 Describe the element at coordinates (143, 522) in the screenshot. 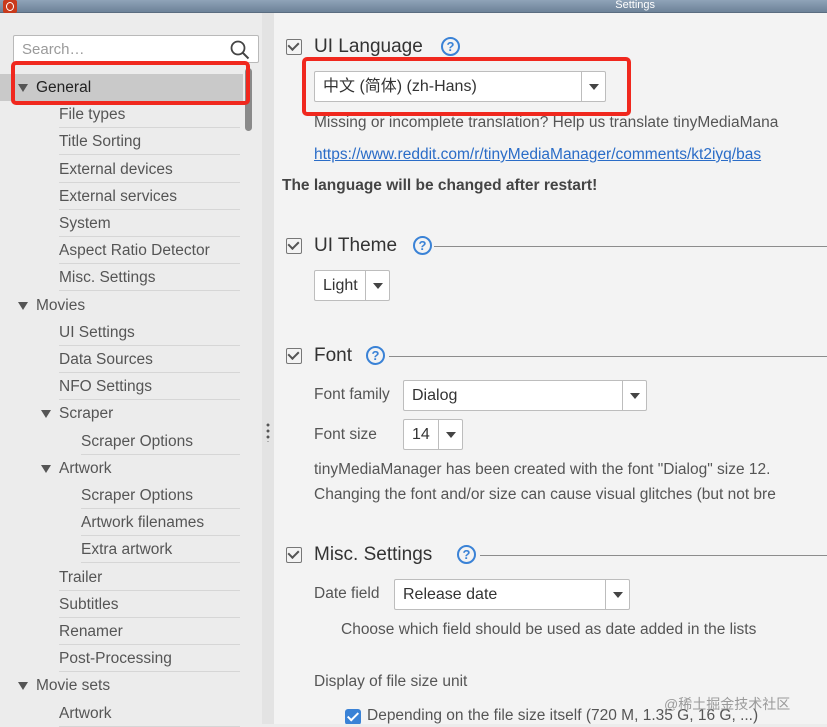

I see `tree-item-label: Artwork filenames` at that location.